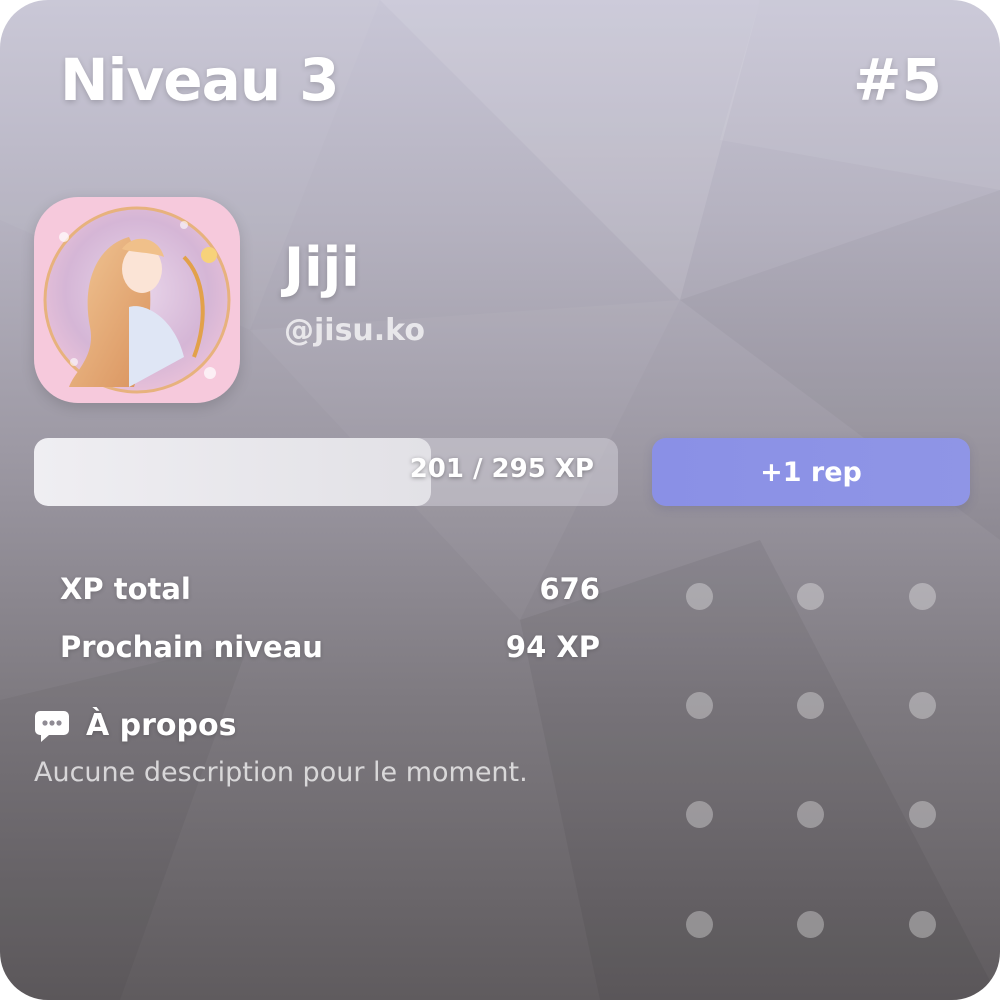  Describe the element at coordinates (161, 725) in the screenshot. I see `about-title: À propos` at that location.